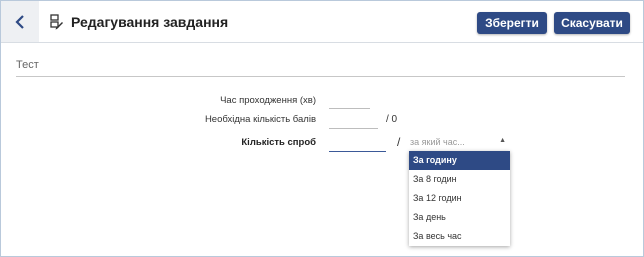 The image size is (644, 257). Describe the element at coordinates (357, 144) in the screenshot. I see `tries-input` at that location.